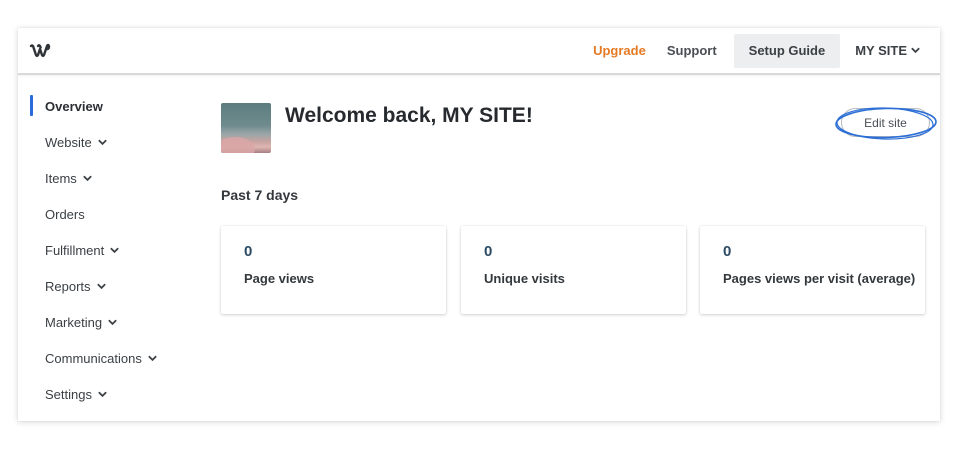  I want to click on weebly-w-logo-icon, so click(40, 51).